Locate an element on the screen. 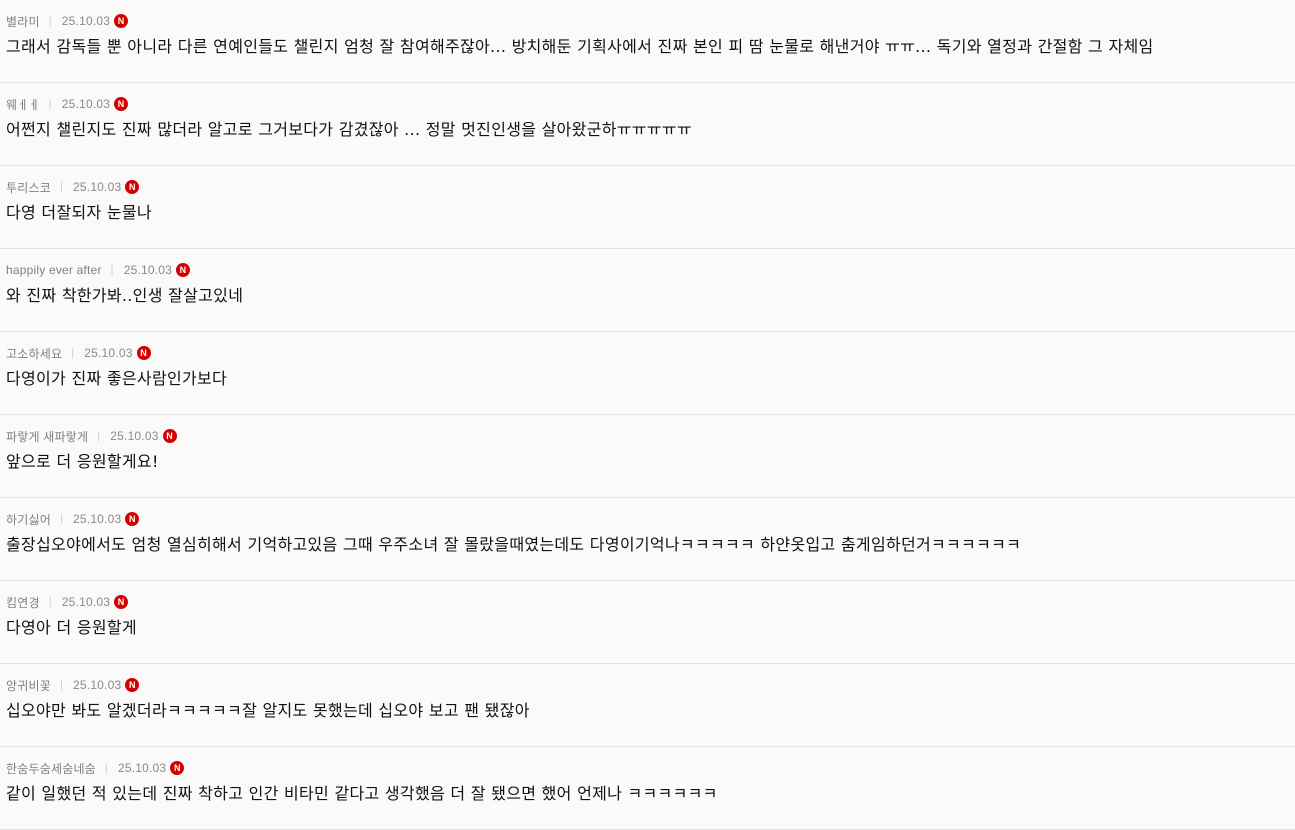 The height and width of the screenshot is (830, 1295). comment-text: 다영아 더 응원할게 is located at coordinates (71, 627).